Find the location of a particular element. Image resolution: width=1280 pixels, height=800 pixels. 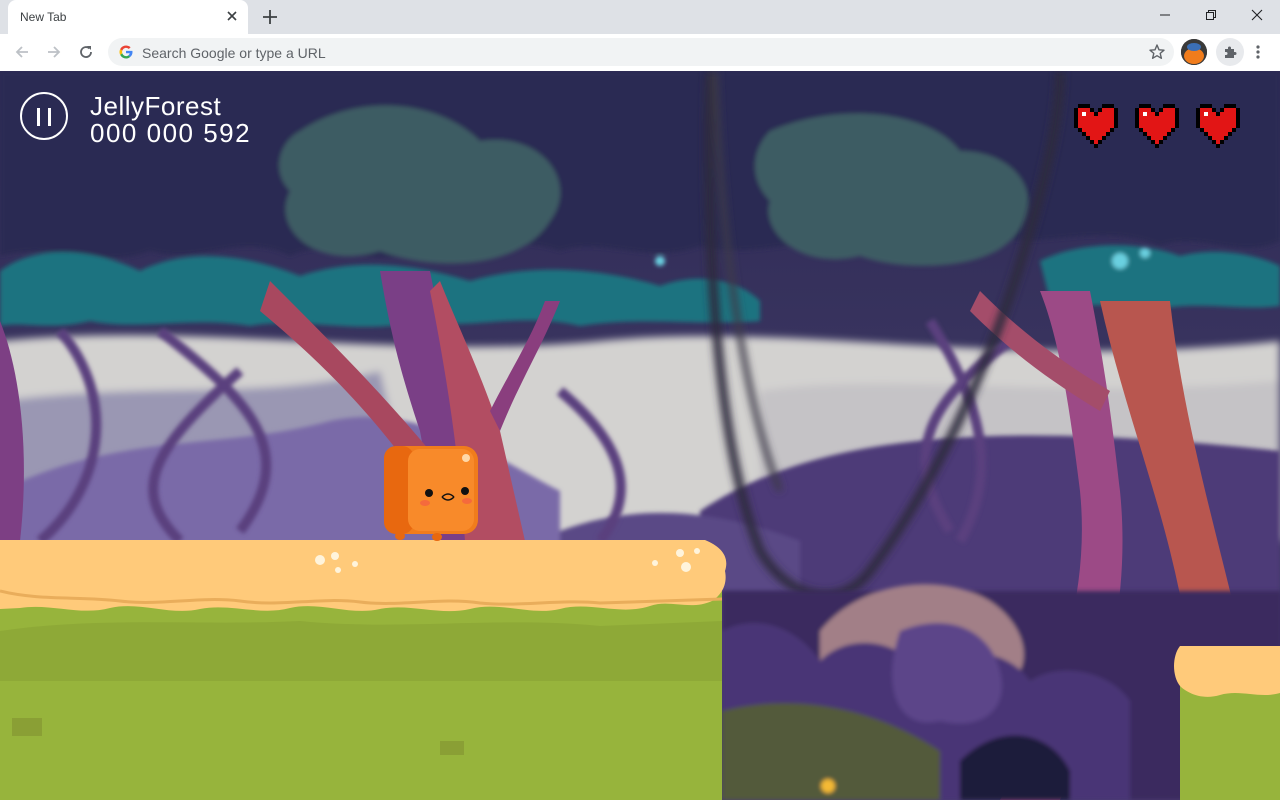

extensions-button is located at coordinates (1230, 52).